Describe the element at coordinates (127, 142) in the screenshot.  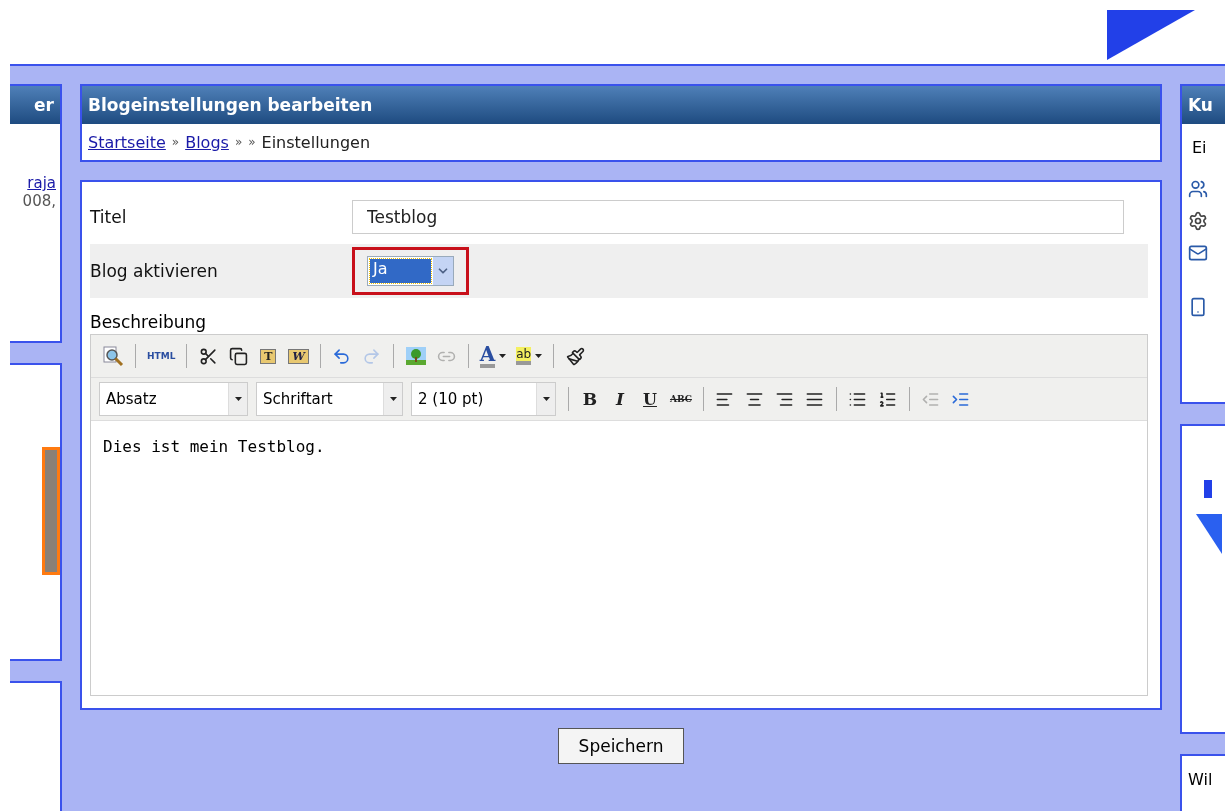
I see `breadcrumb-link: Startseite` at that location.